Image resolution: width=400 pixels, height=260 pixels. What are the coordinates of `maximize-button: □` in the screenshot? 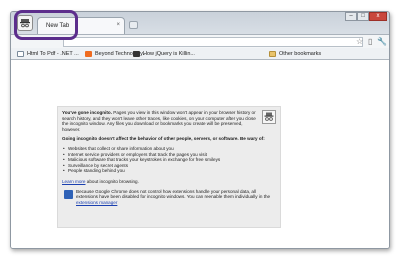 It's located at (363, 16).